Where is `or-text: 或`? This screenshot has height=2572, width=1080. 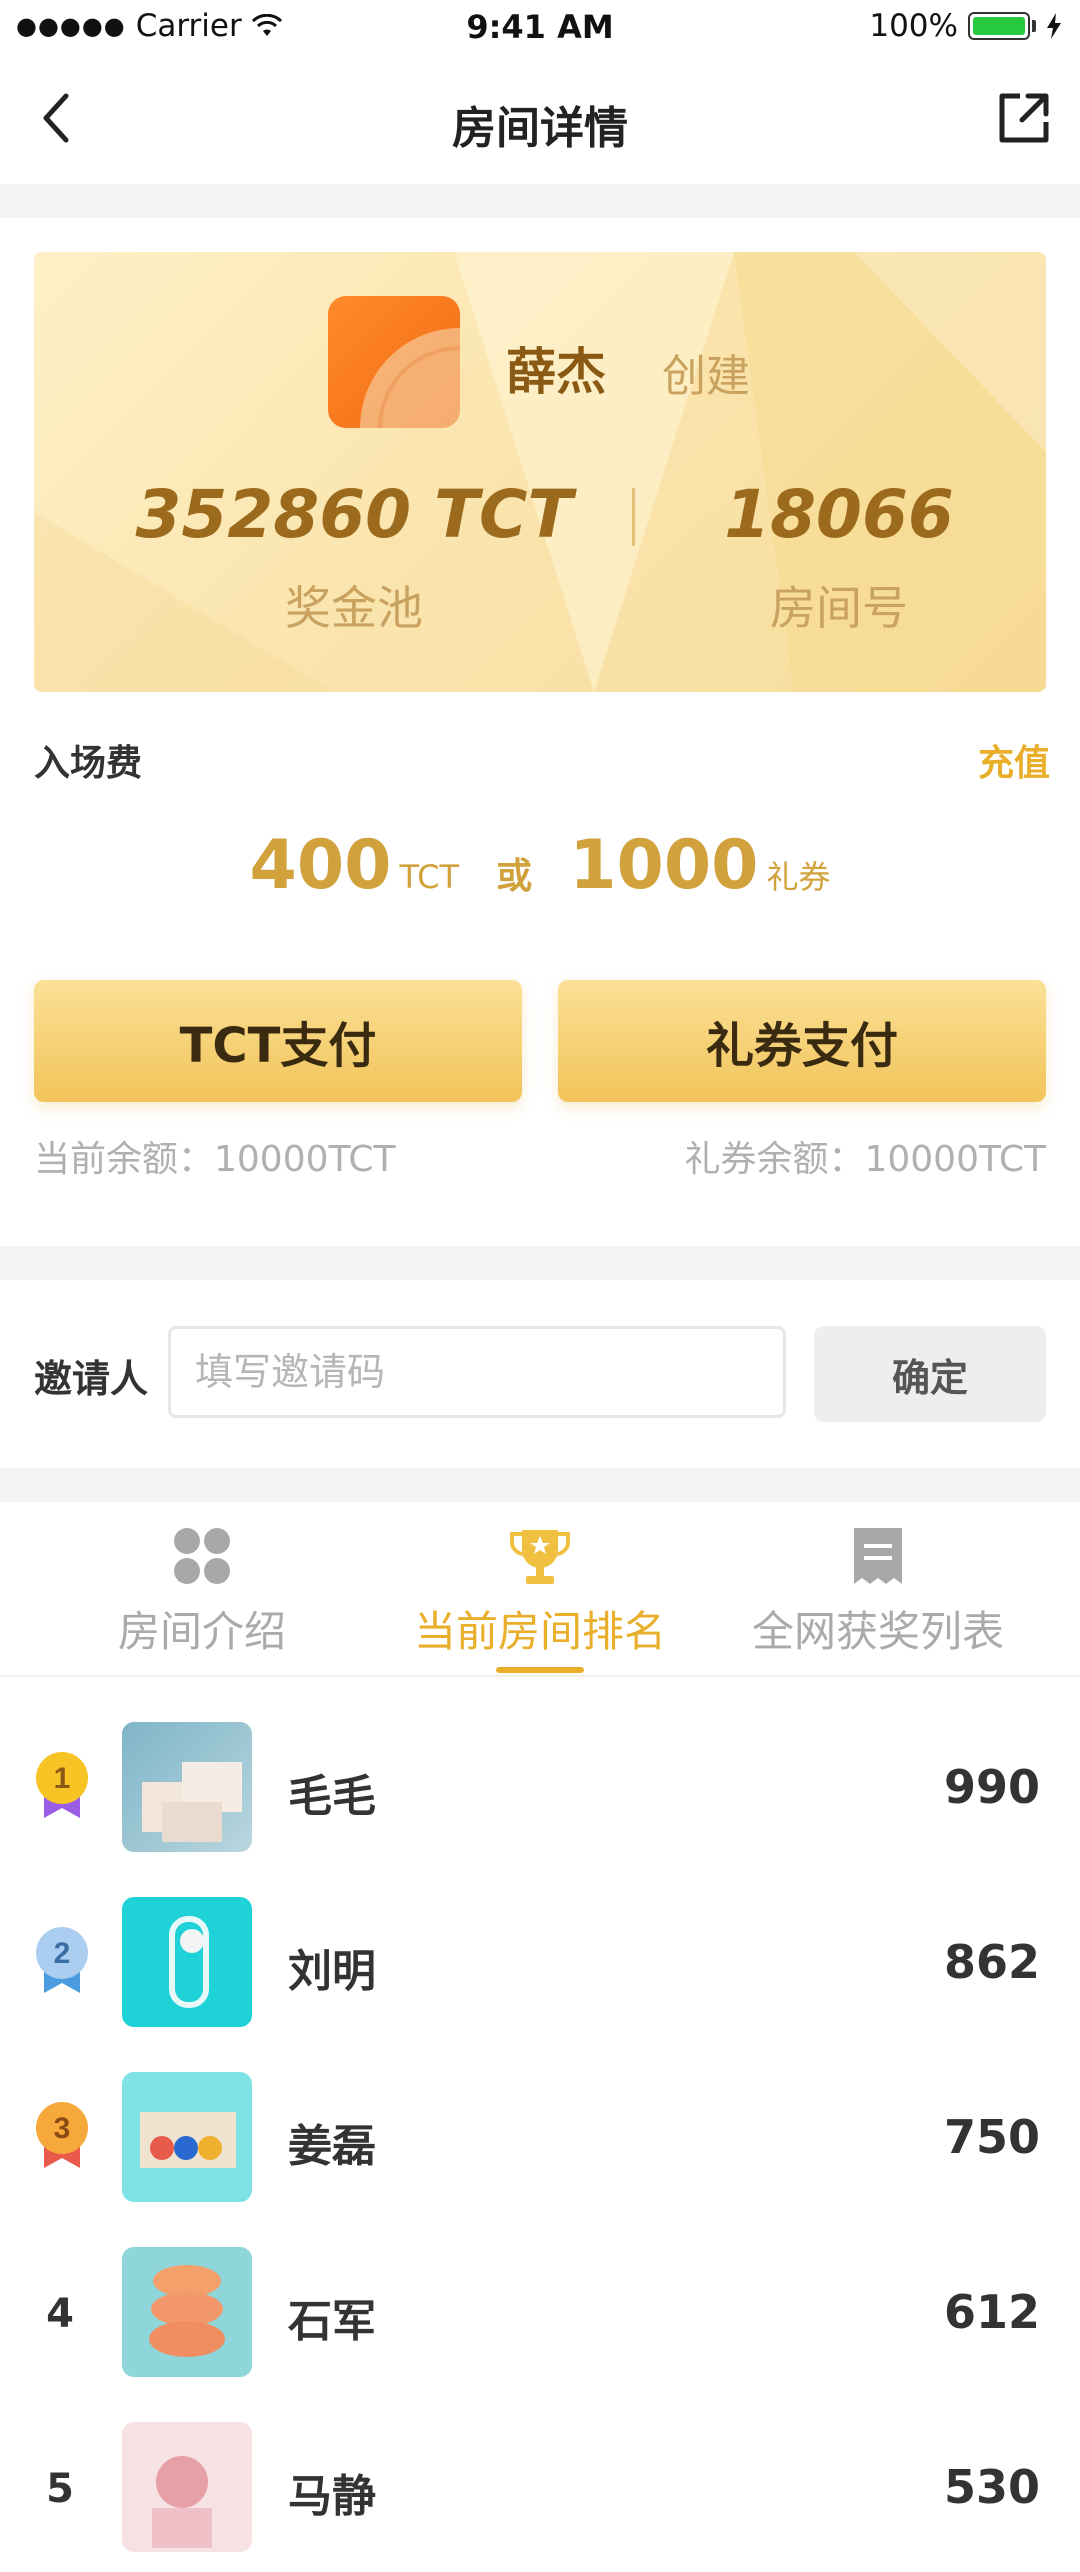
or-text: 或 is located at coordinates (514, 876).